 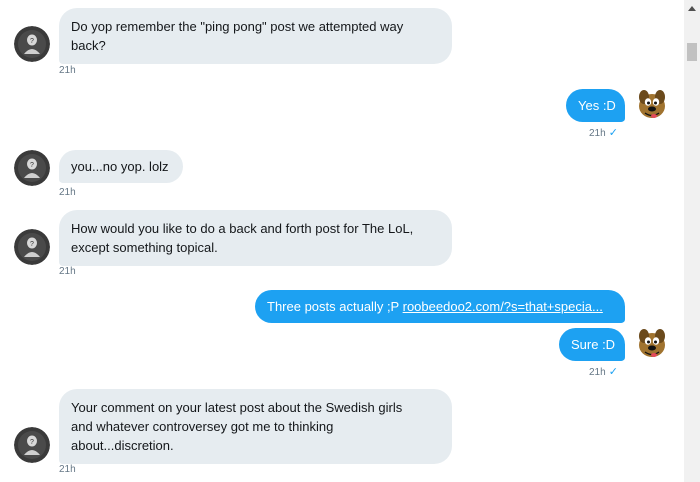 I want to click on message-bubble-incoming: you...no yop. lolz, so click(x=121, y=166).